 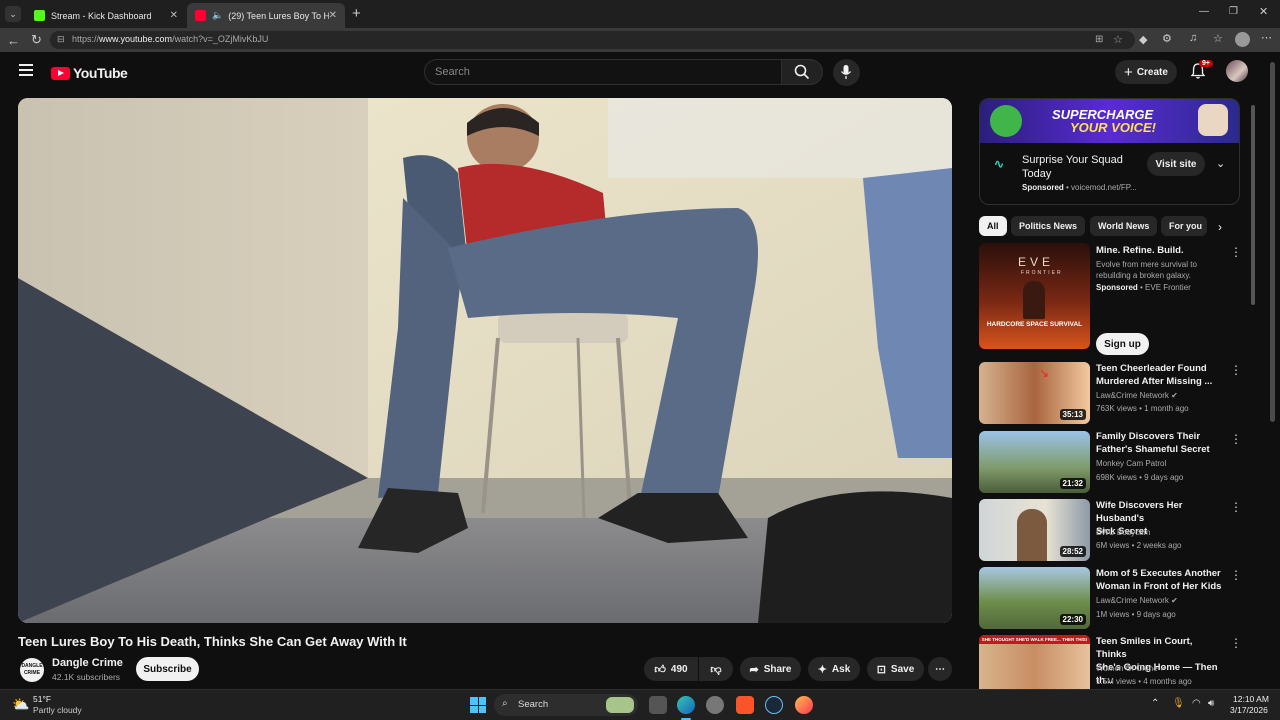 I want to click on sidebar-scrollbar, so click(x=1253, y=205).